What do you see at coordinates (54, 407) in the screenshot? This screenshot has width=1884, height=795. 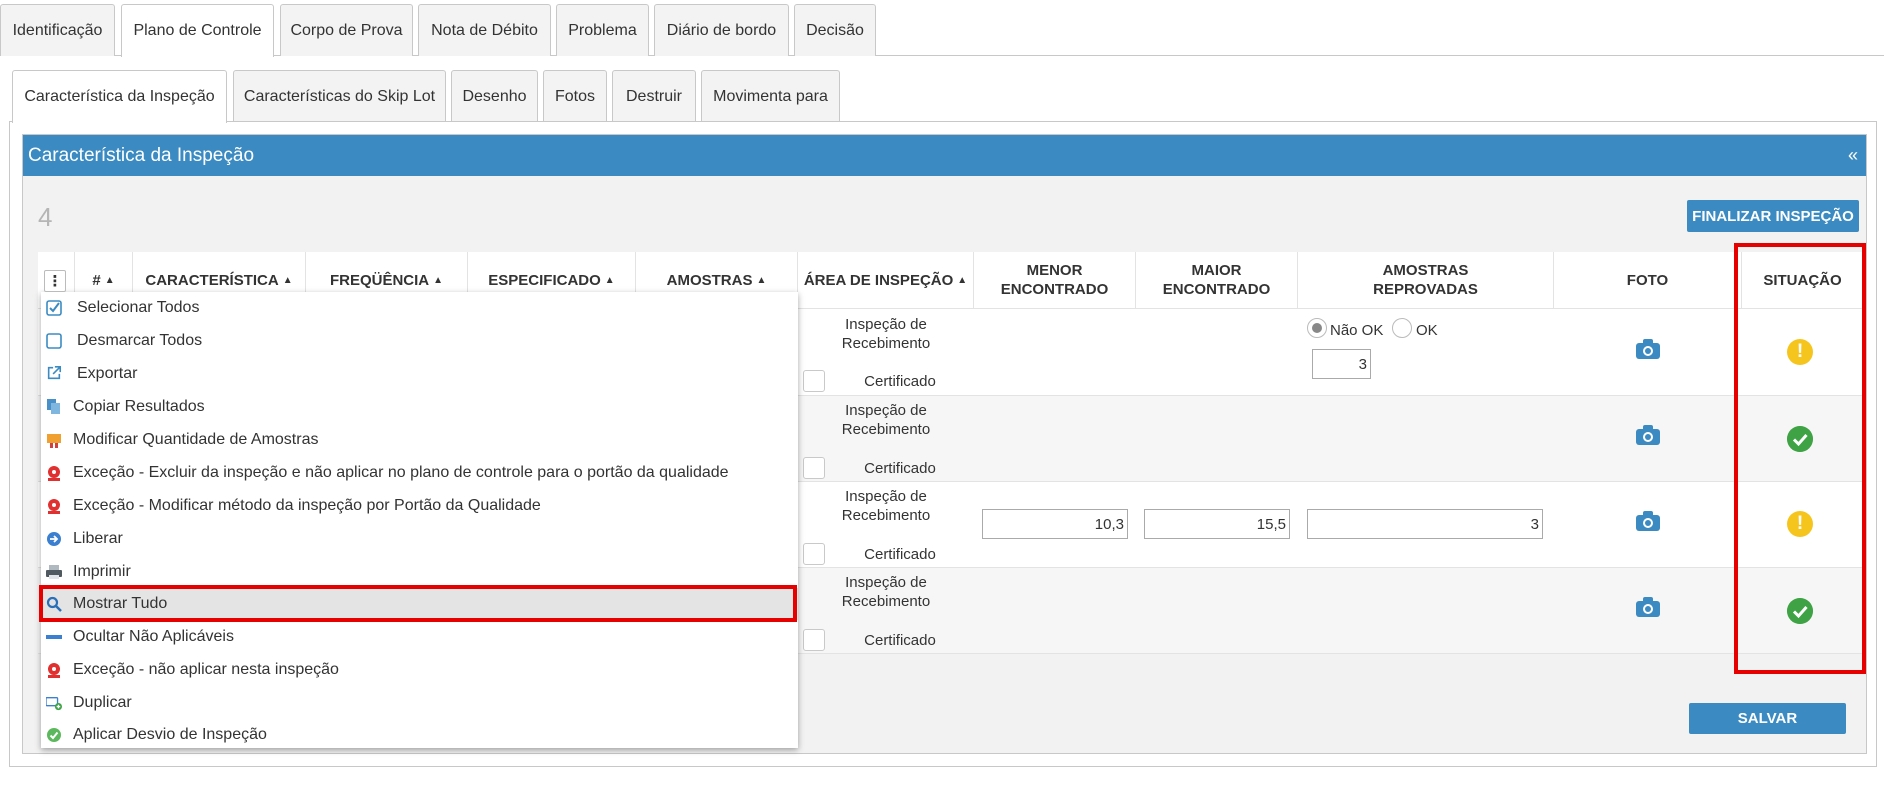 I see `copy-icon` at bounding box center [54, 407].